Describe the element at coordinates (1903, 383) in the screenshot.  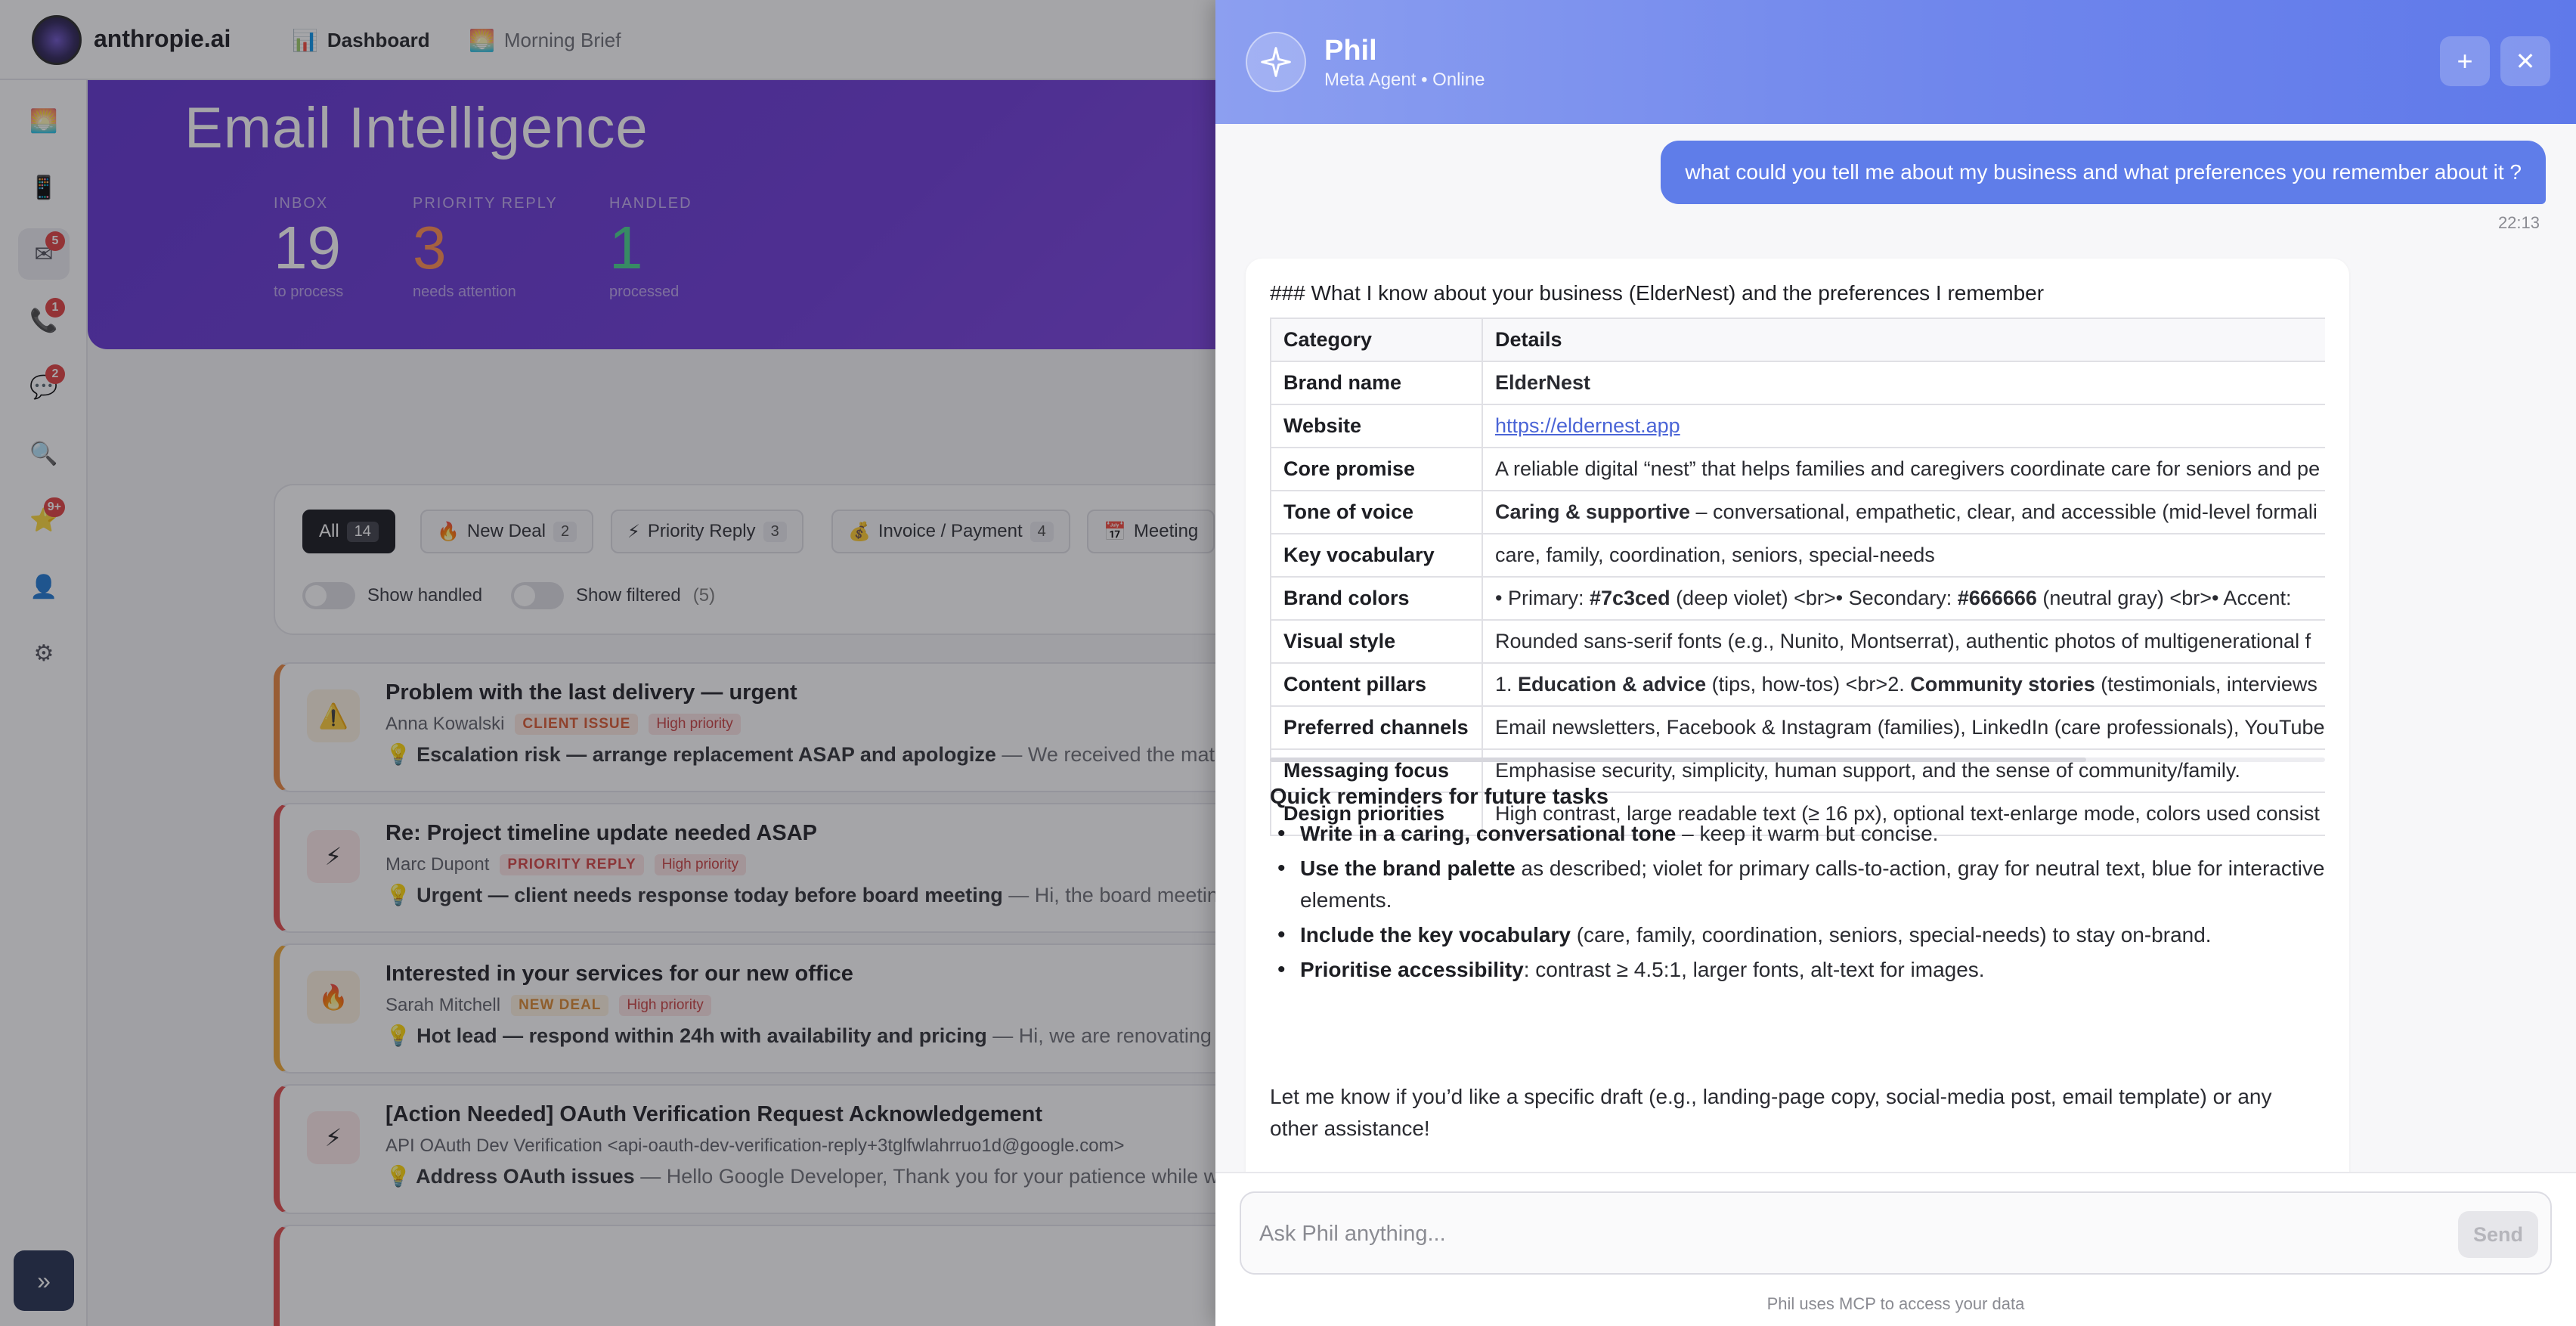
I see `row-detail: ElderNest` at that location.